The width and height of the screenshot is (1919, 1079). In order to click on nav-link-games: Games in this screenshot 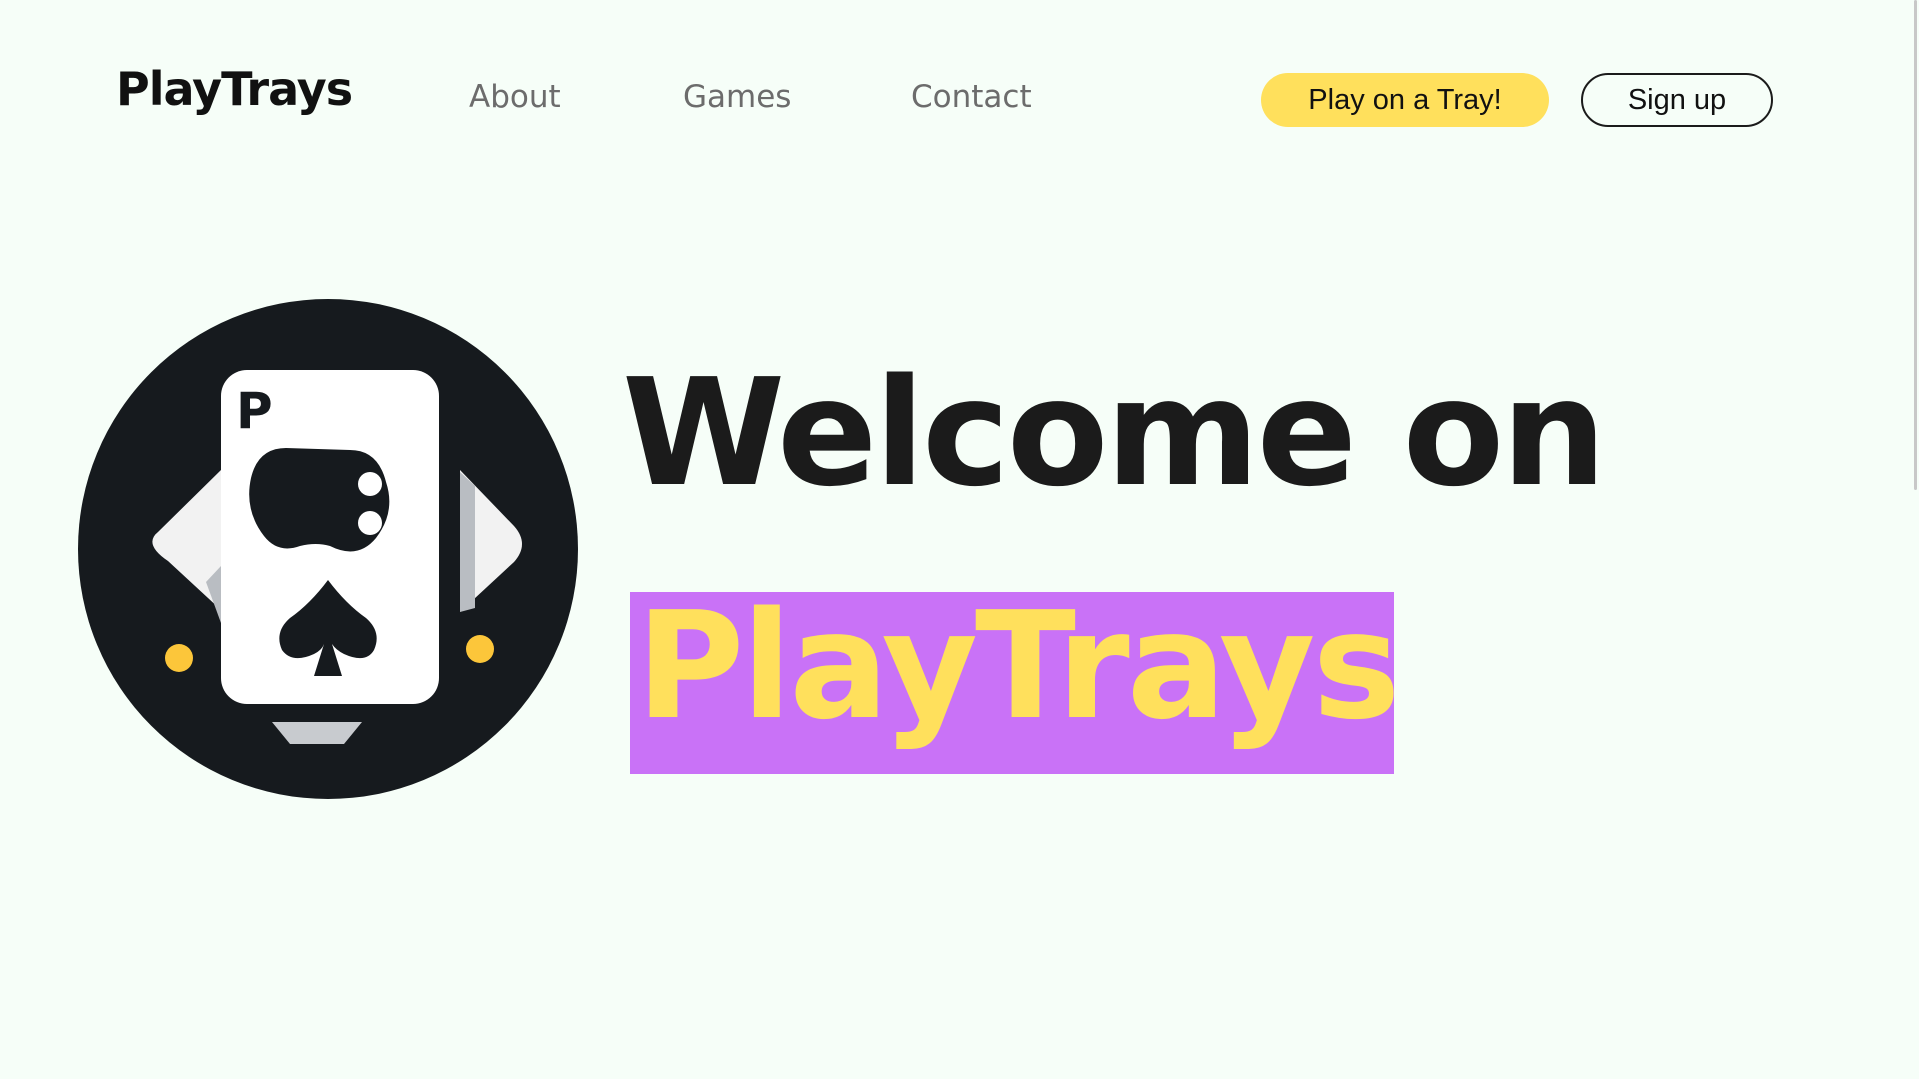, I will do `click(737, 97)`.